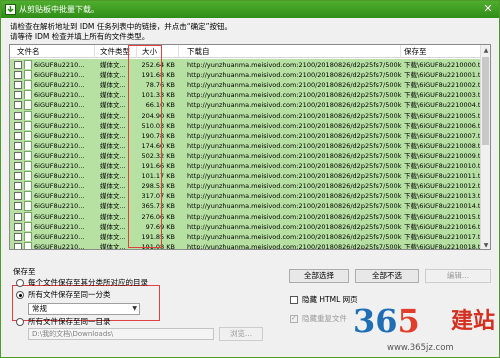 This screenshot has width=500, height=358. What do you see at coordinates (485, 147) in the screenshot?
I see `vertical-scrollbar: ▲ ▼` at bounding box center [485, 147].